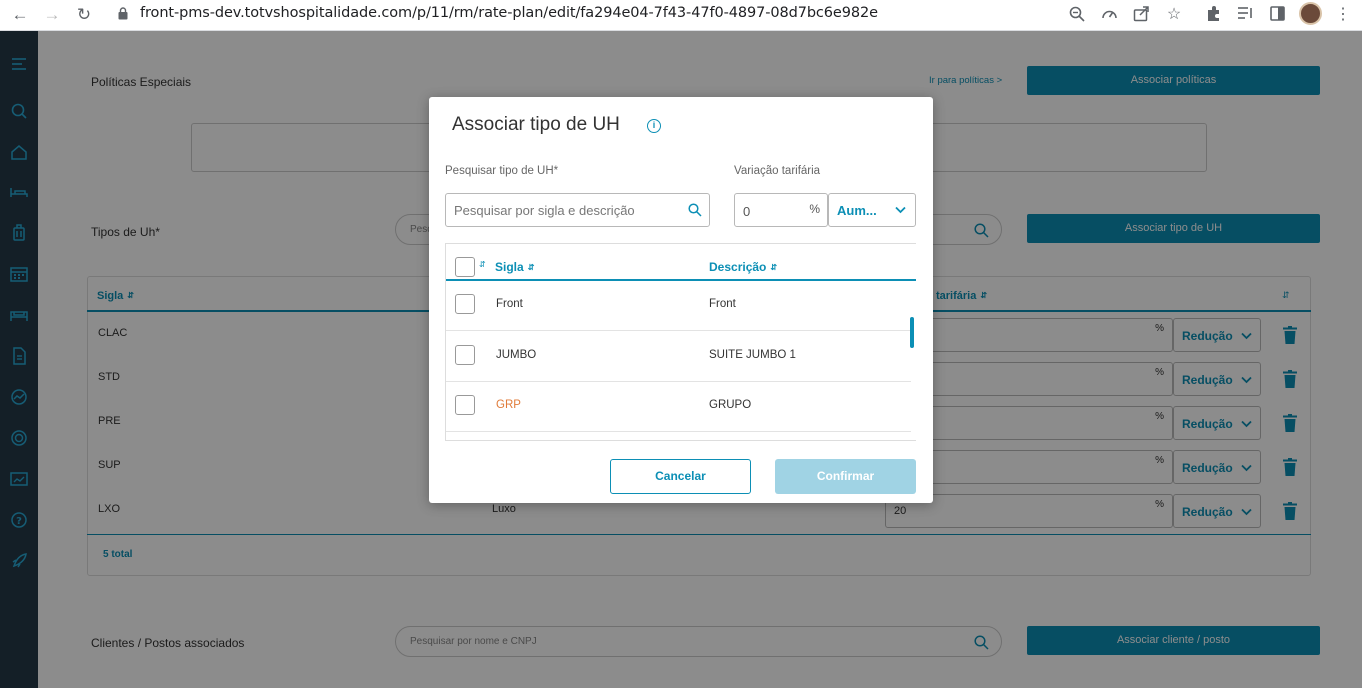 The image size is (1362, 688). What do you see at coordinates (1310, 13) in the screenshot?
I see `profile-avatar` at bounding box center [1310, 13].